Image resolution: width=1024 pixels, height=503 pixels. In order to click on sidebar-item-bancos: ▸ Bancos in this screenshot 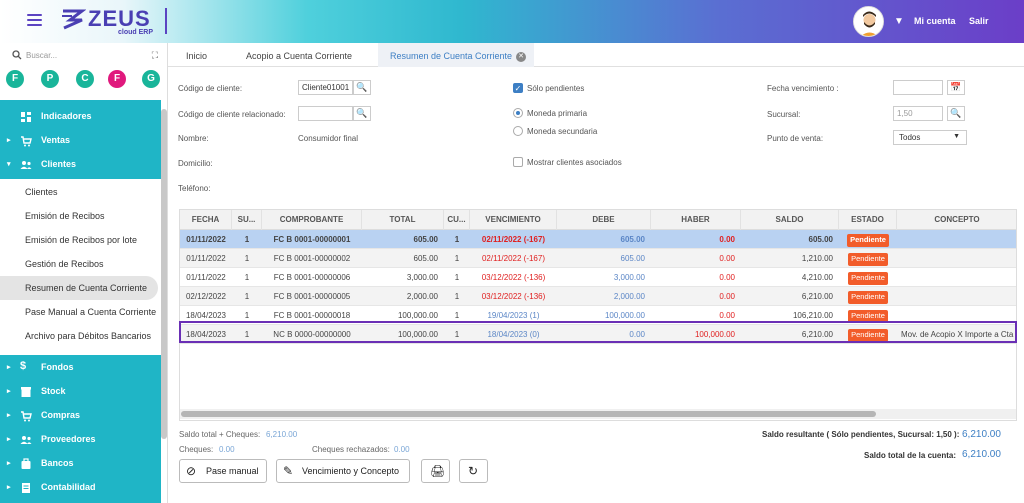, I will do `click(80, 464)`.